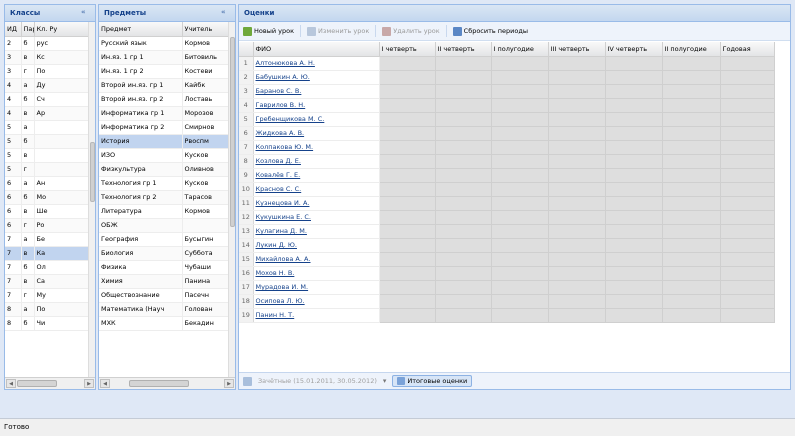 Image resolution: width=795 pixels, height=436 pixels. Describe the element at coordinates (165, 309) in the screenshot. I see `table-row: Математика (Науч Голован` at that location.